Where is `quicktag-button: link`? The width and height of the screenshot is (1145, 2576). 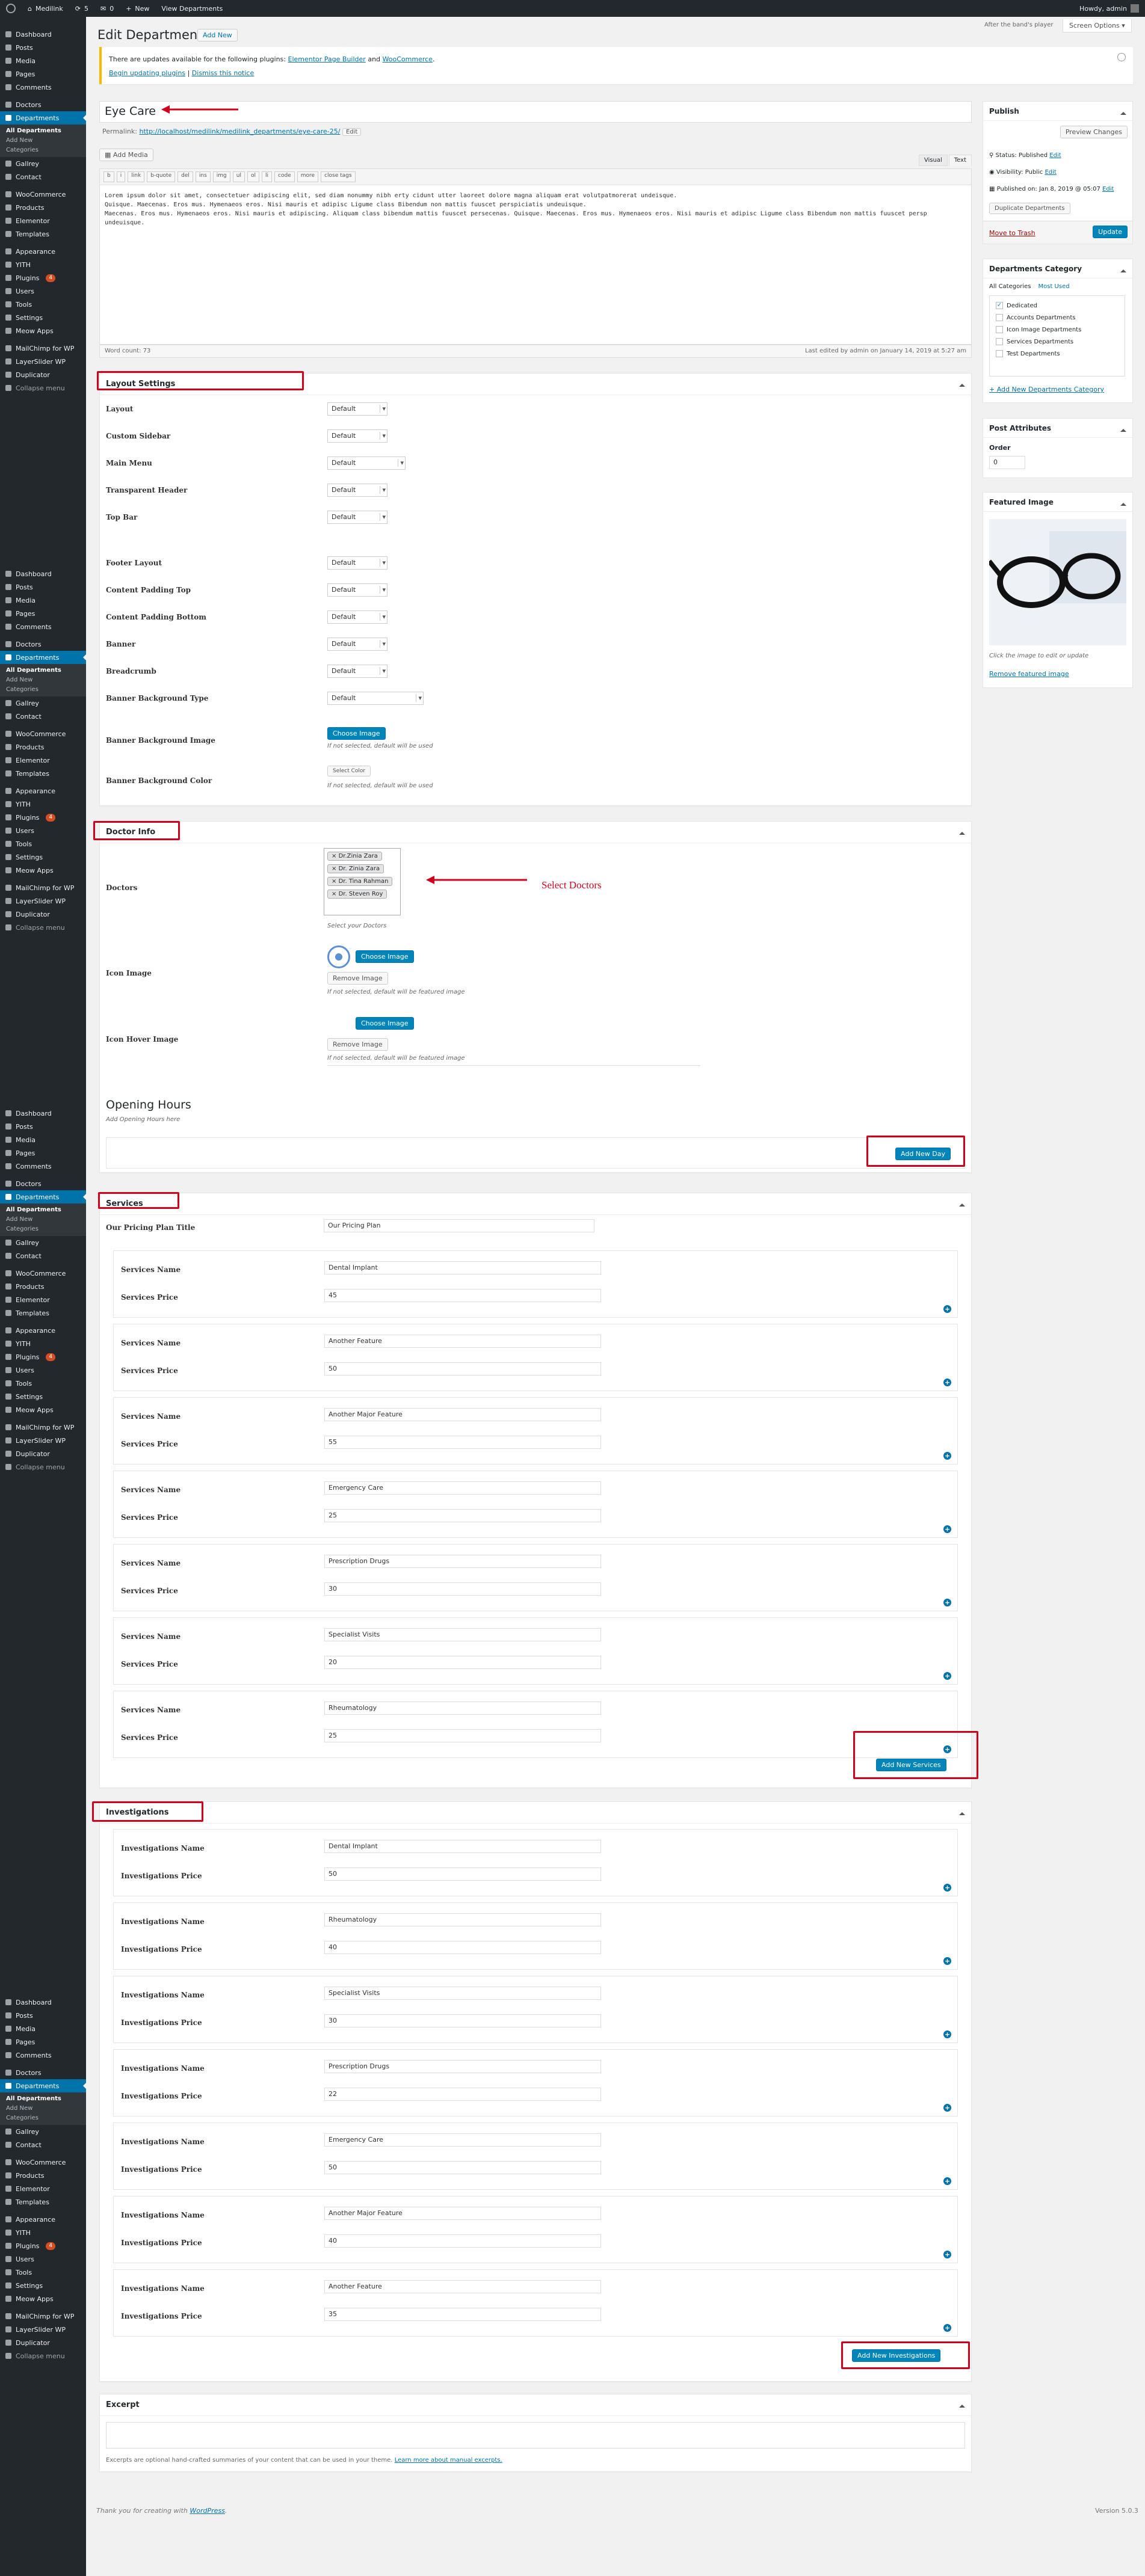 quicktag-button: link is located at coordinates (136, 176).